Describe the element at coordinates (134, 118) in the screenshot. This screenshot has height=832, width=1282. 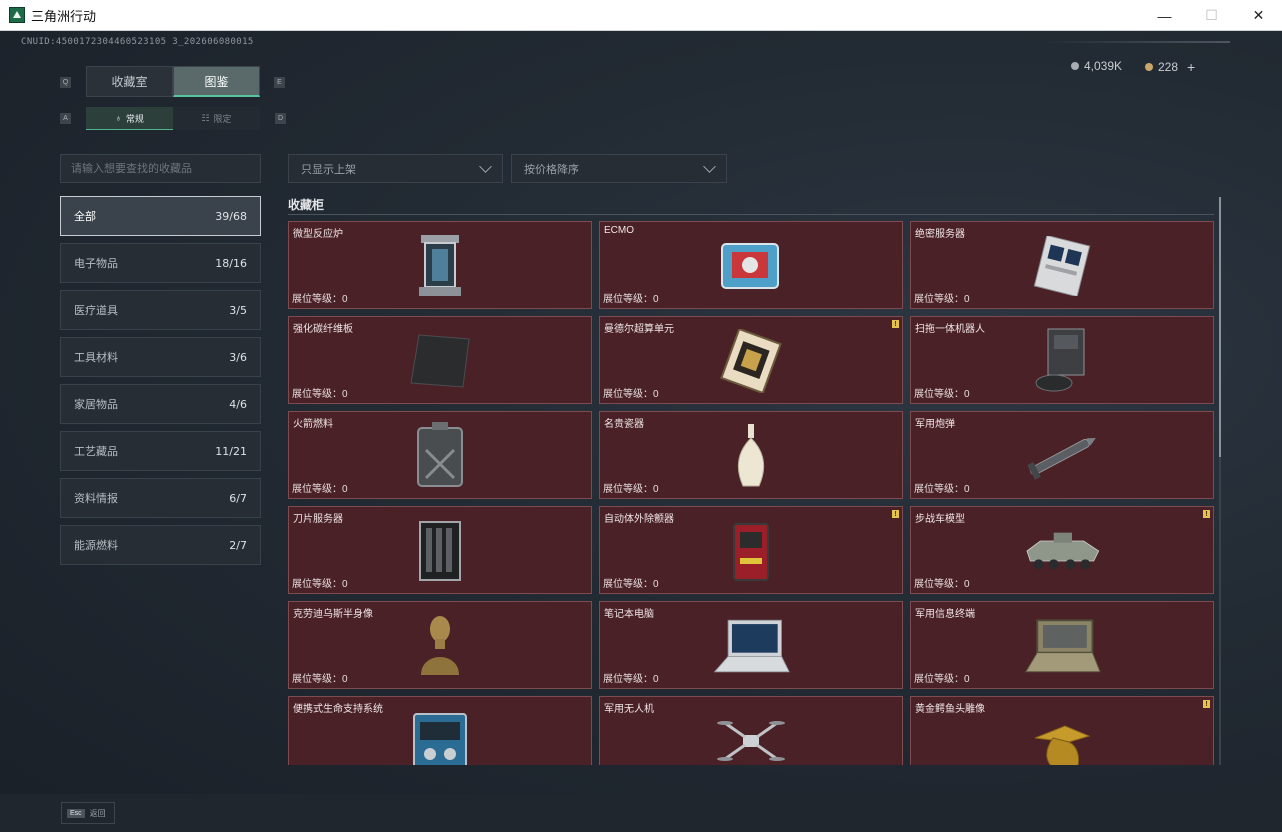
I see `tab-regular-label: 常规` at that location.